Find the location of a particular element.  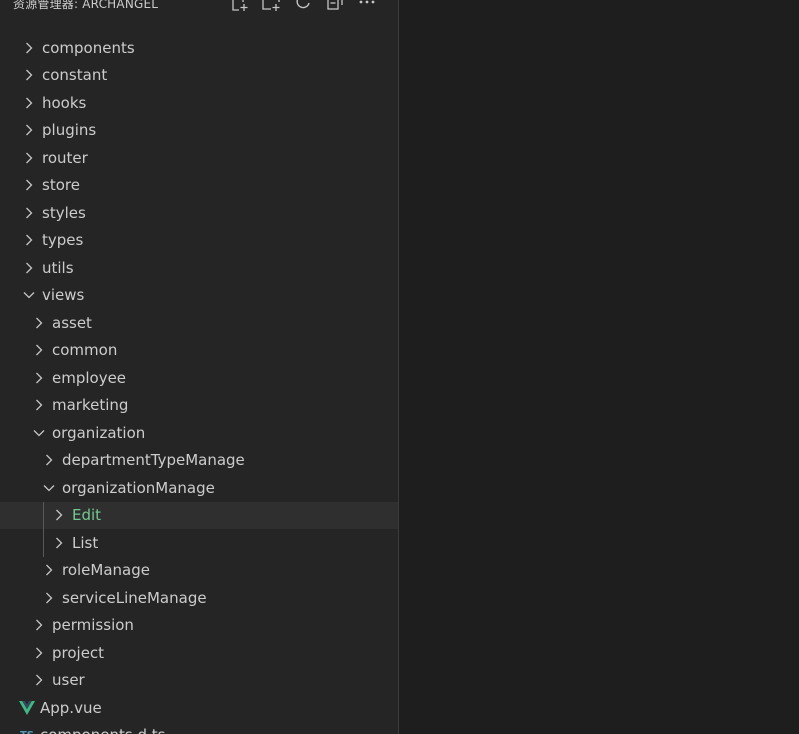

tree-item-label: components.d.ts is located at coordinates (102, 730).